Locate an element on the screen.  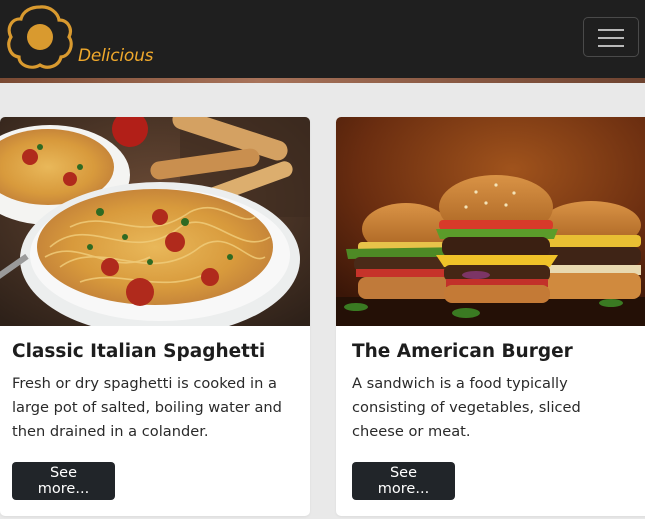
navbar-toggle-button is located at coordinates (611, 37).